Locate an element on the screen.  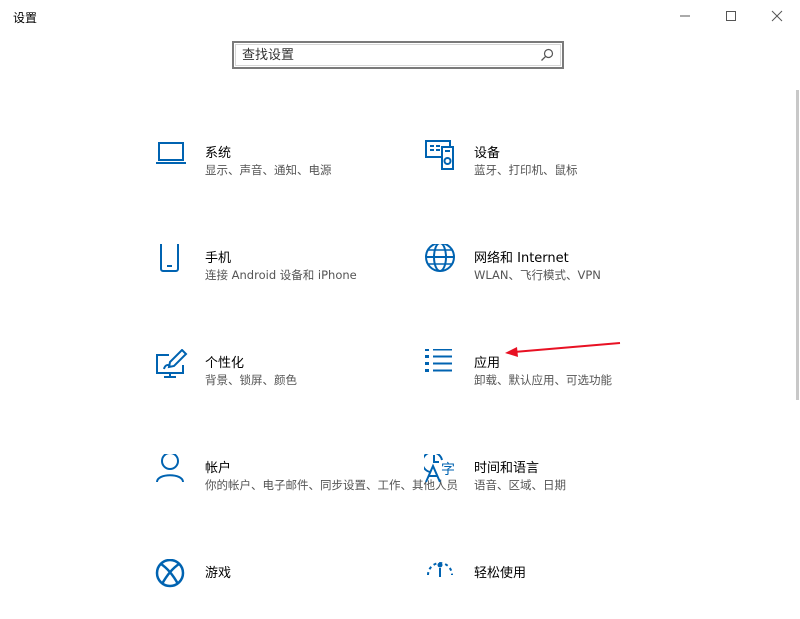
tile-name: 帐户 is located at coordinates (218, 468).